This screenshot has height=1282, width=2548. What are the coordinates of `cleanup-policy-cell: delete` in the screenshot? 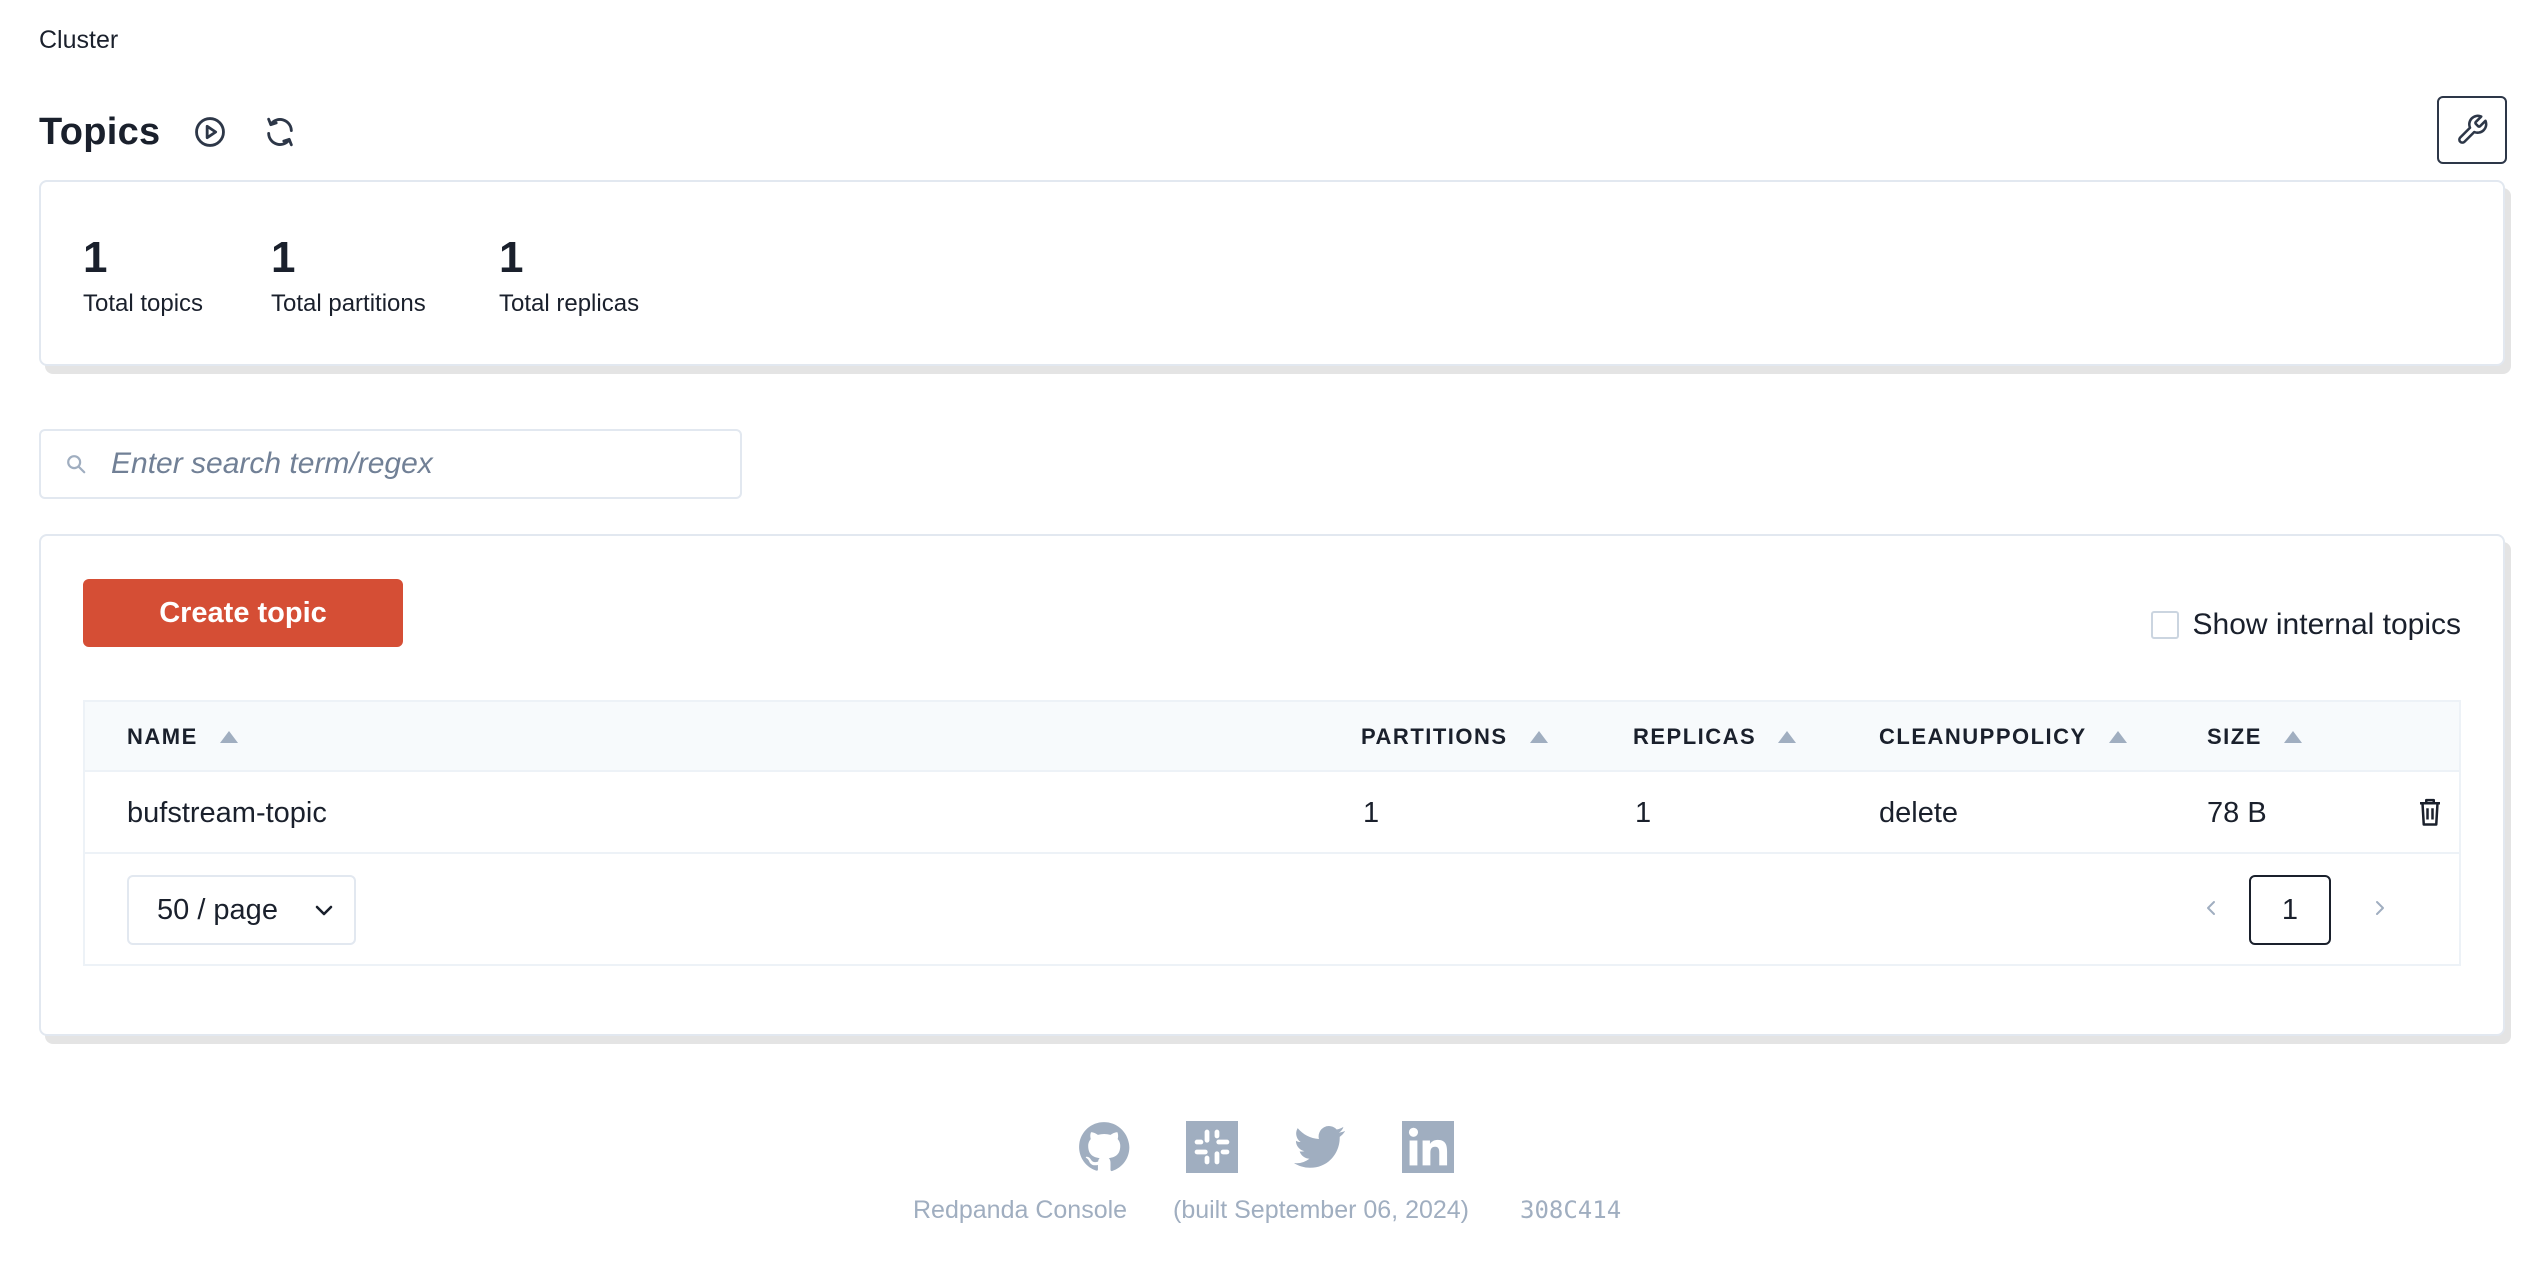 It's located at (1919, 812).